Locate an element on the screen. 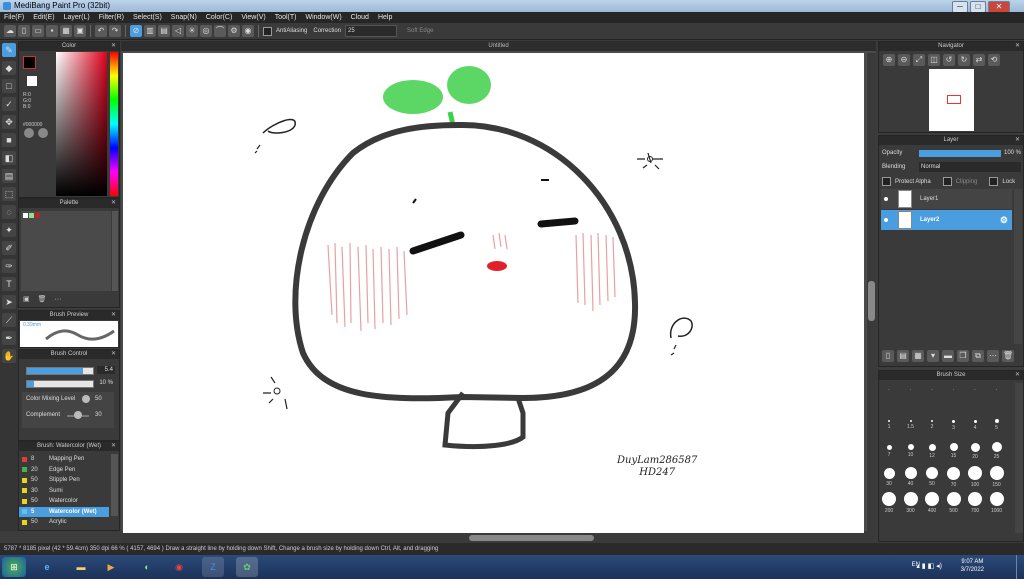  gradient-tool-icon: ▤ is located at coordinates (9, 176).